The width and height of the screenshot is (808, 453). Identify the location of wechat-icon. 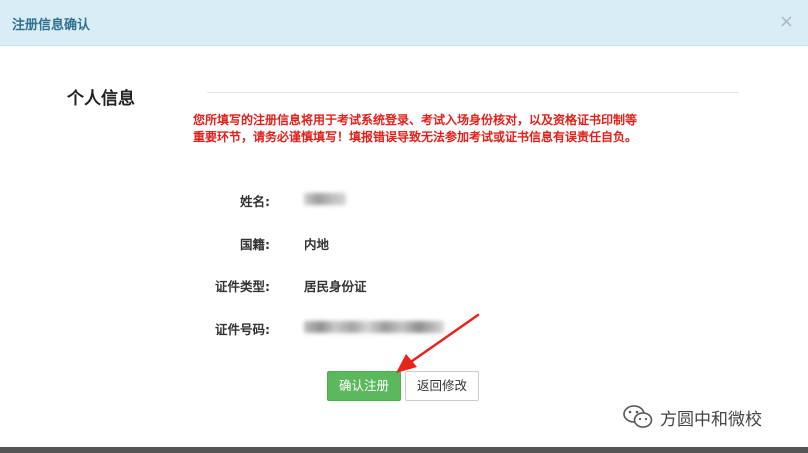
(638, 416).